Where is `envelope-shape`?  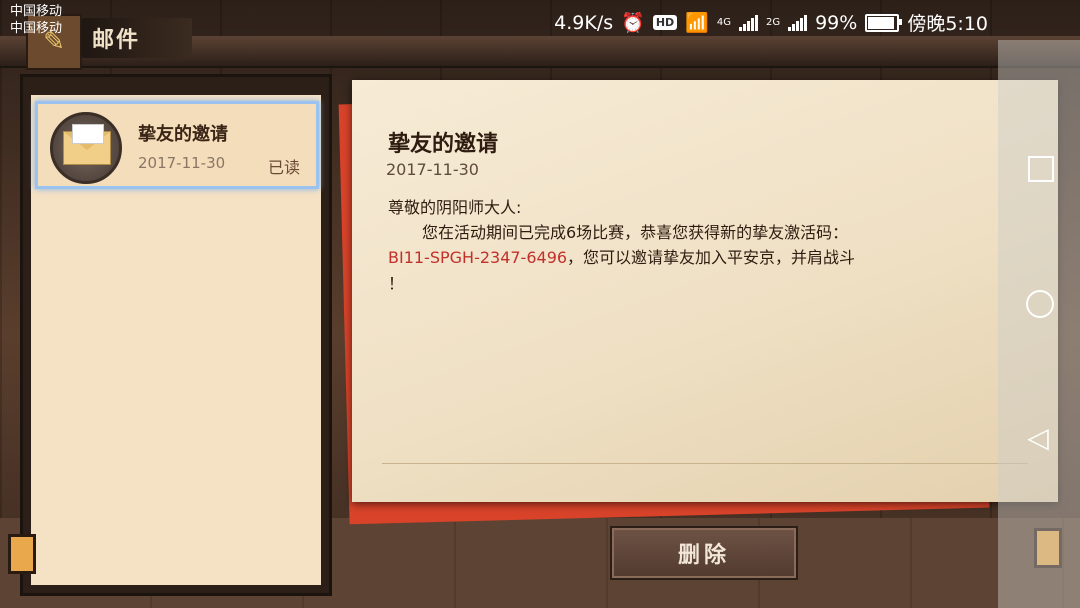 envelope-shape is located at coordinates (87, 144).